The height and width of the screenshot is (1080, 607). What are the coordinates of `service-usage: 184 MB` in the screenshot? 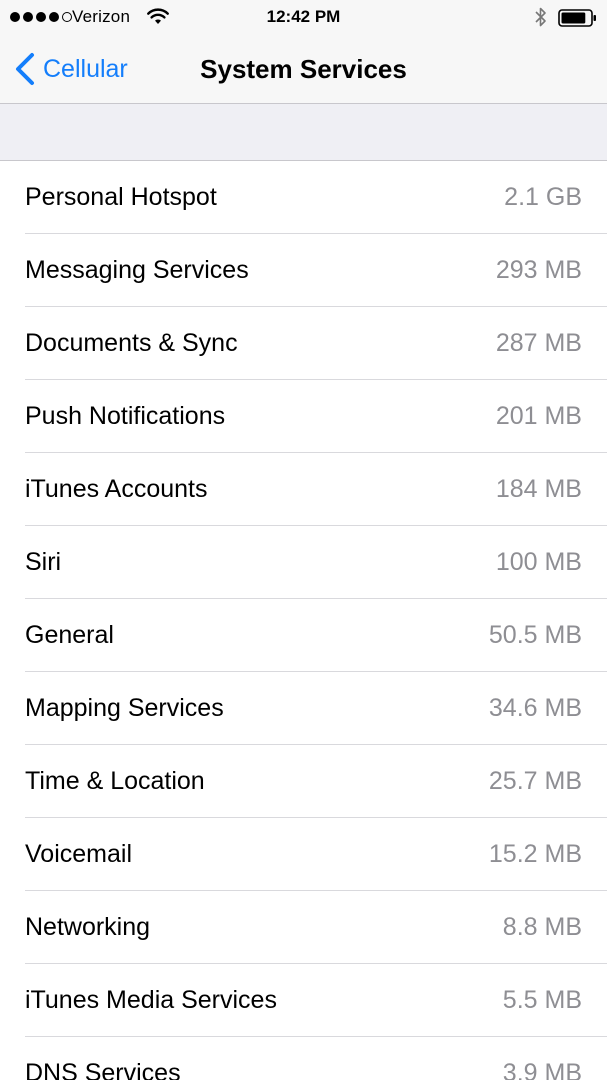 It's located at (538, 489).